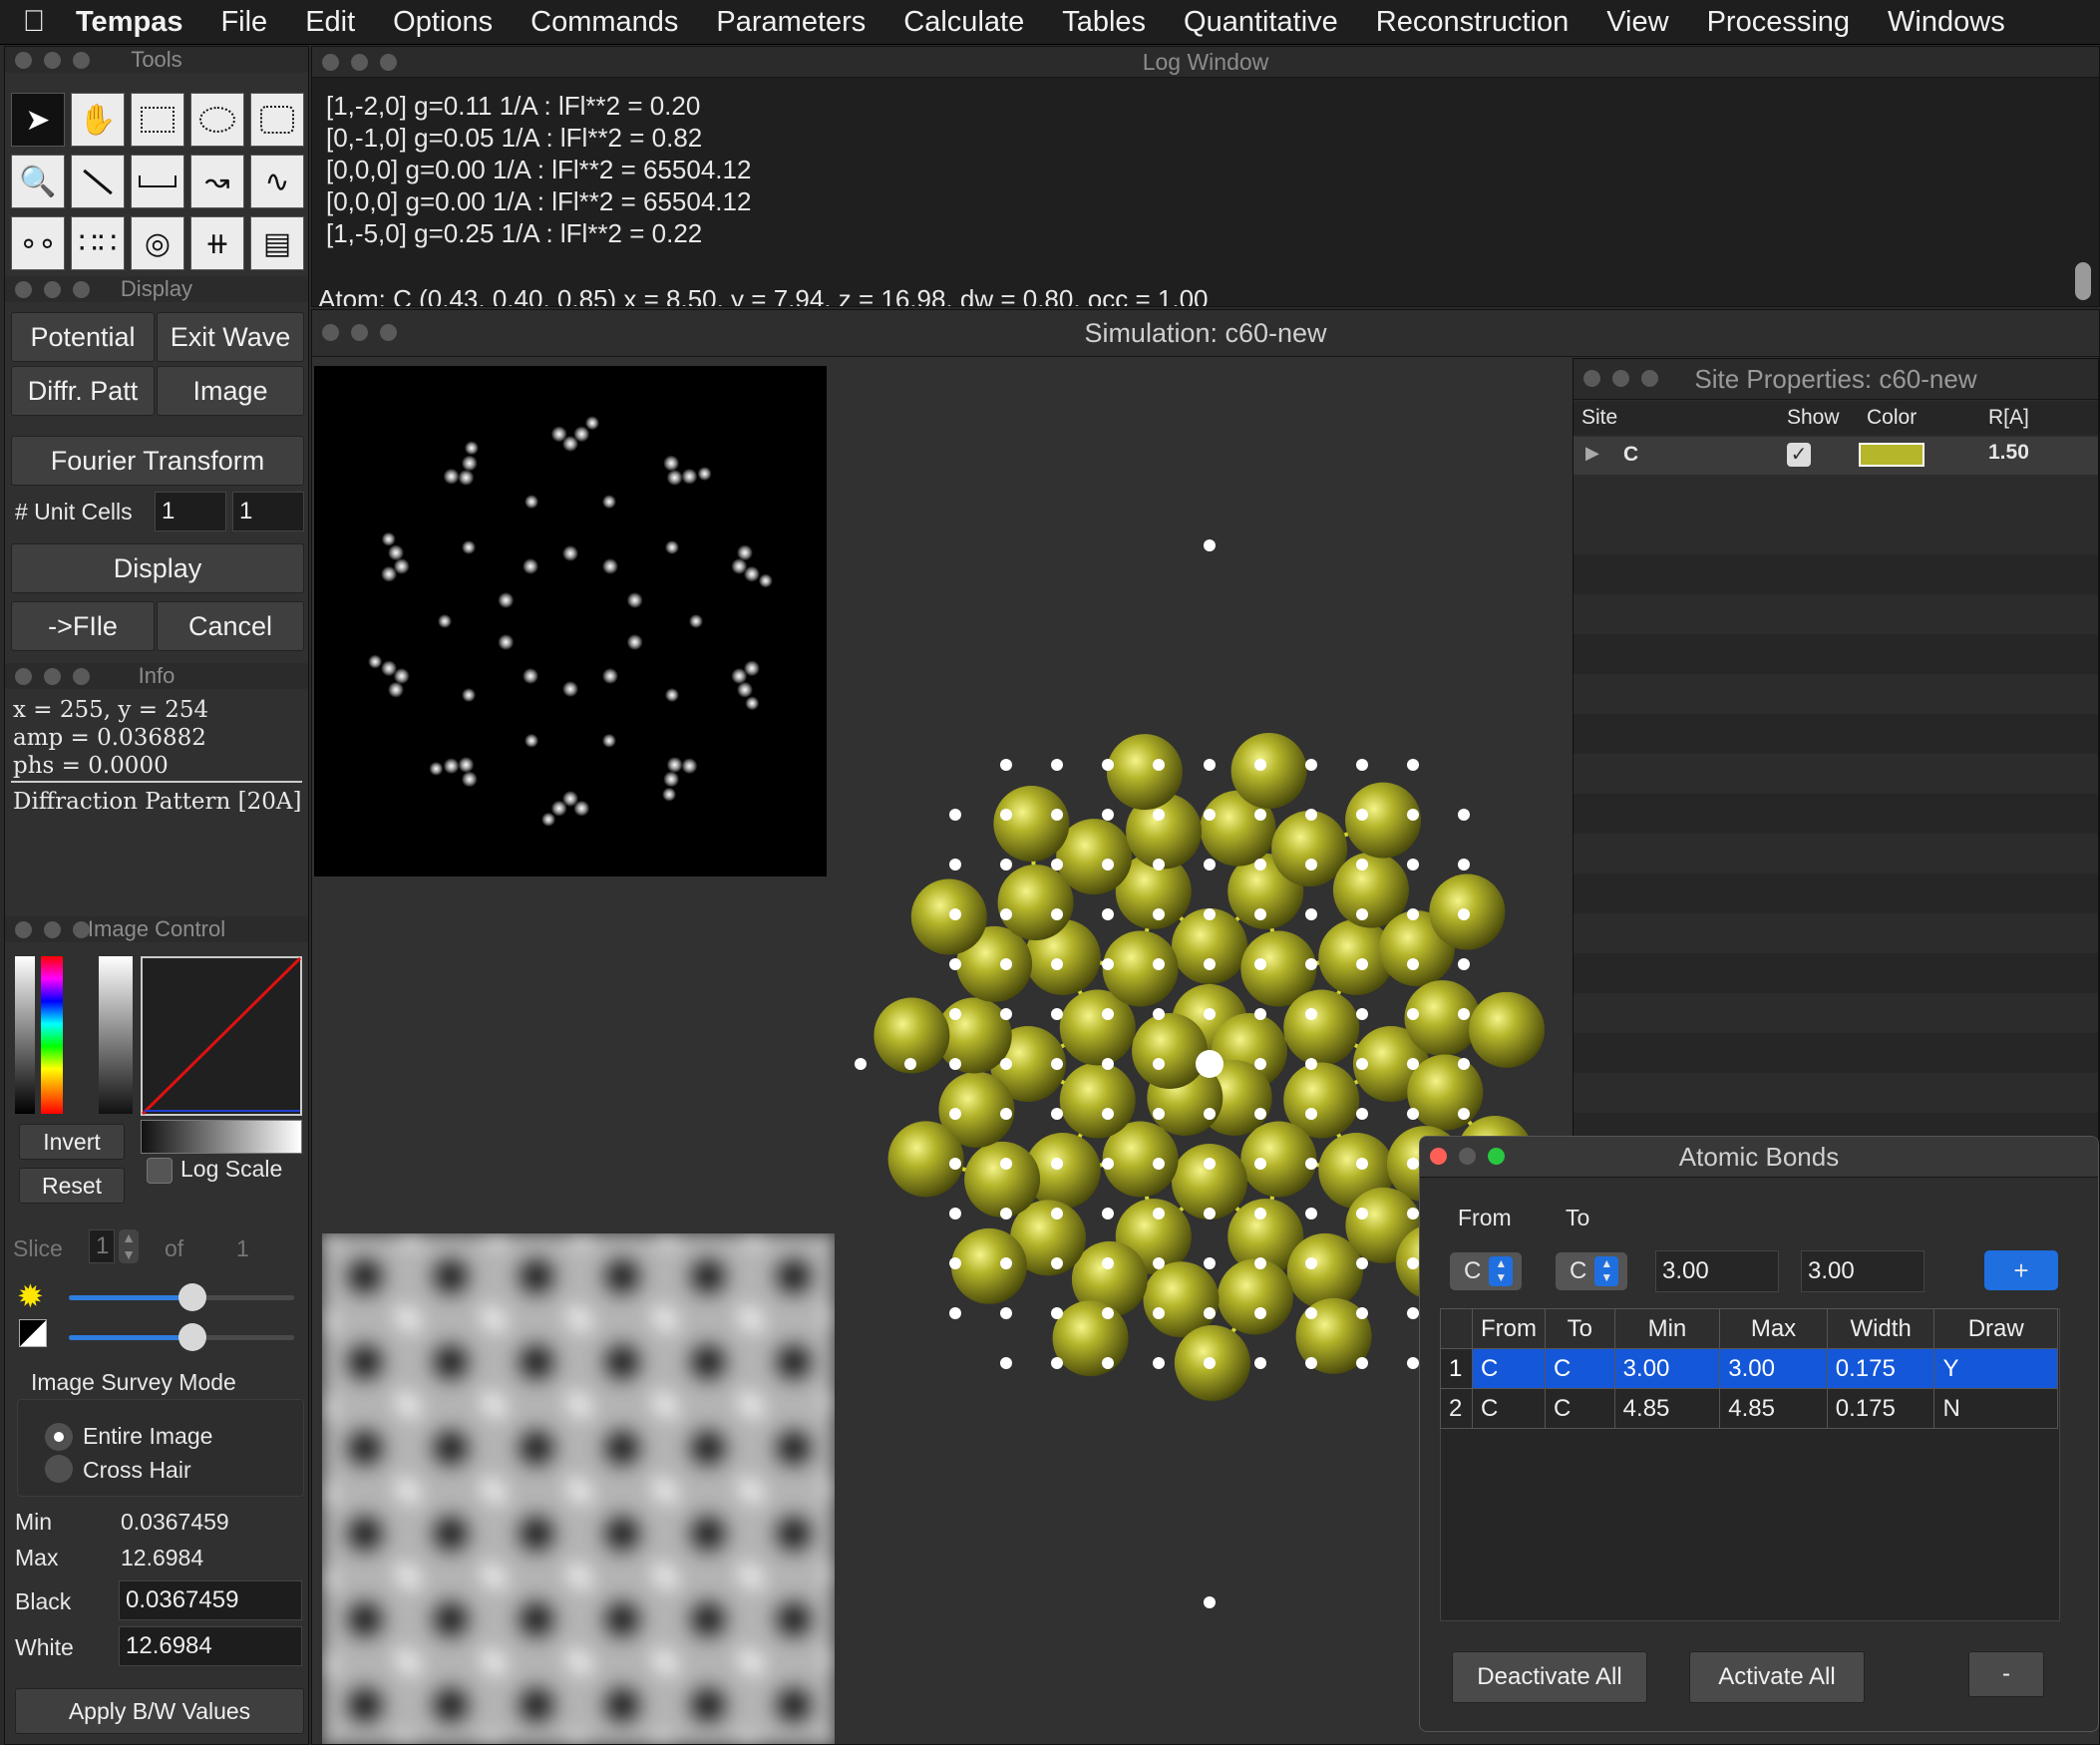 The image size is (2100, 1745). I want to click on menu-edit: Edit, so click(330, 22).